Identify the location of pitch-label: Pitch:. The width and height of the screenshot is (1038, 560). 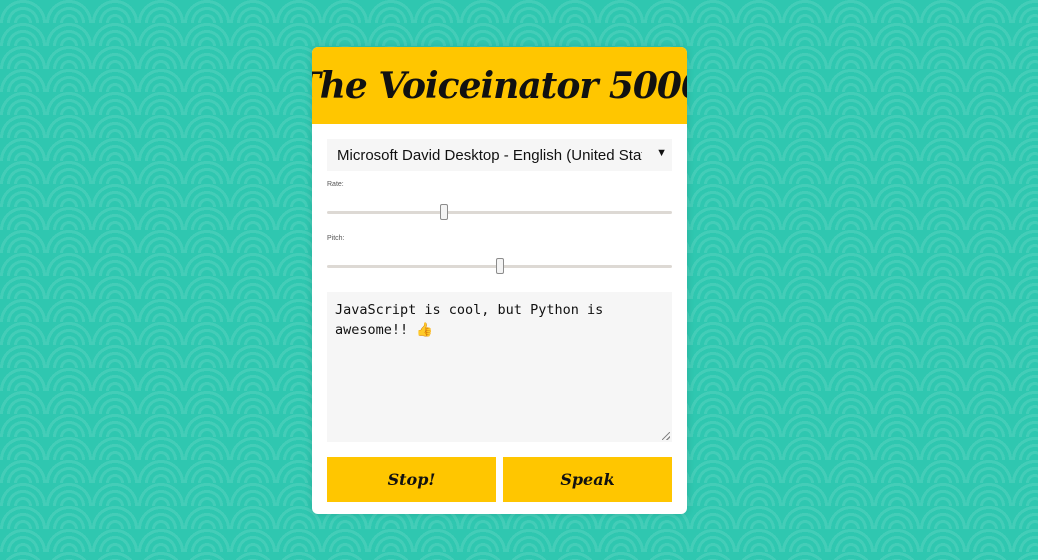
(336, 238).